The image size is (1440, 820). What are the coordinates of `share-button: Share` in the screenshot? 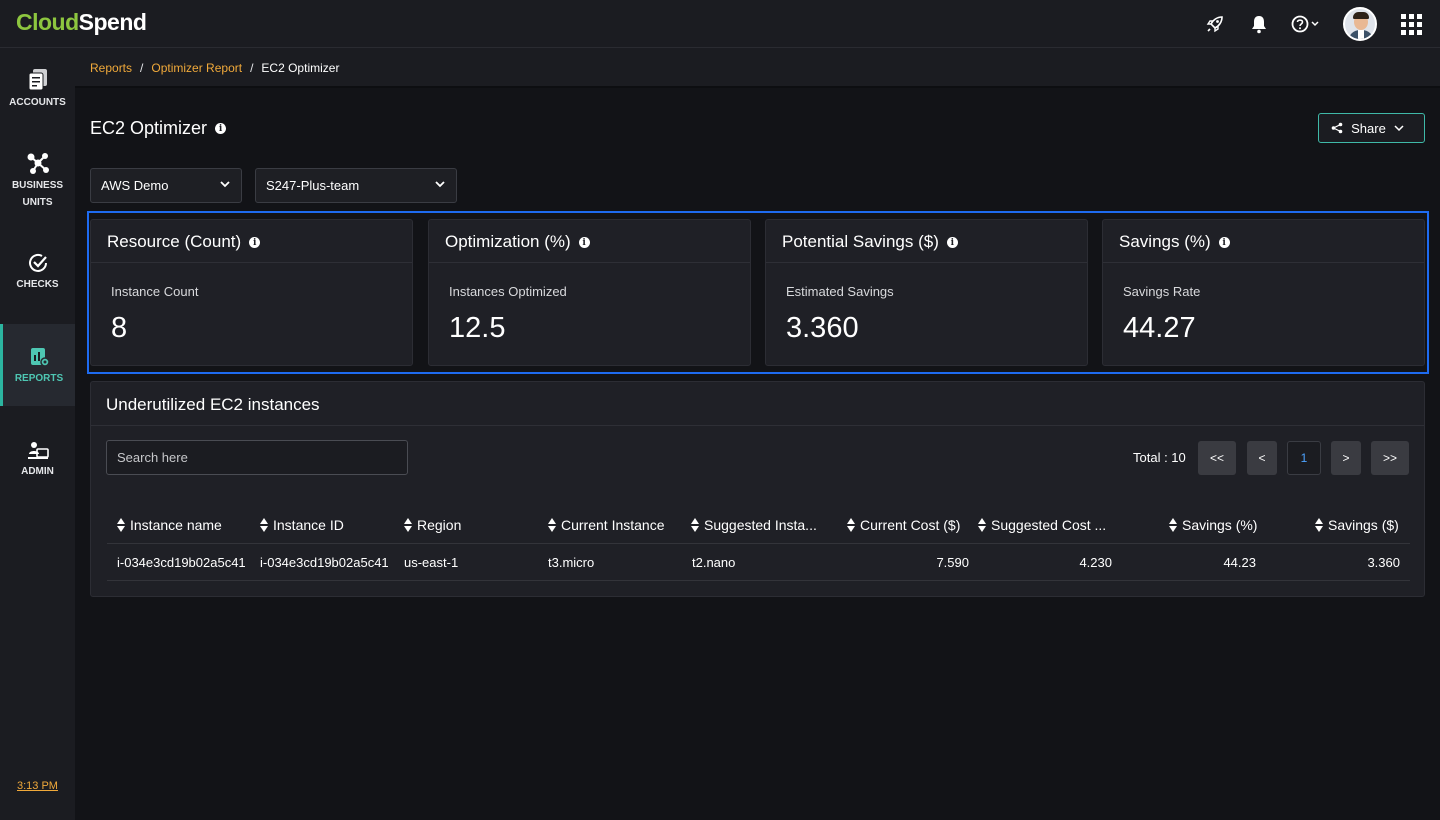 It's located at (1371, 128).